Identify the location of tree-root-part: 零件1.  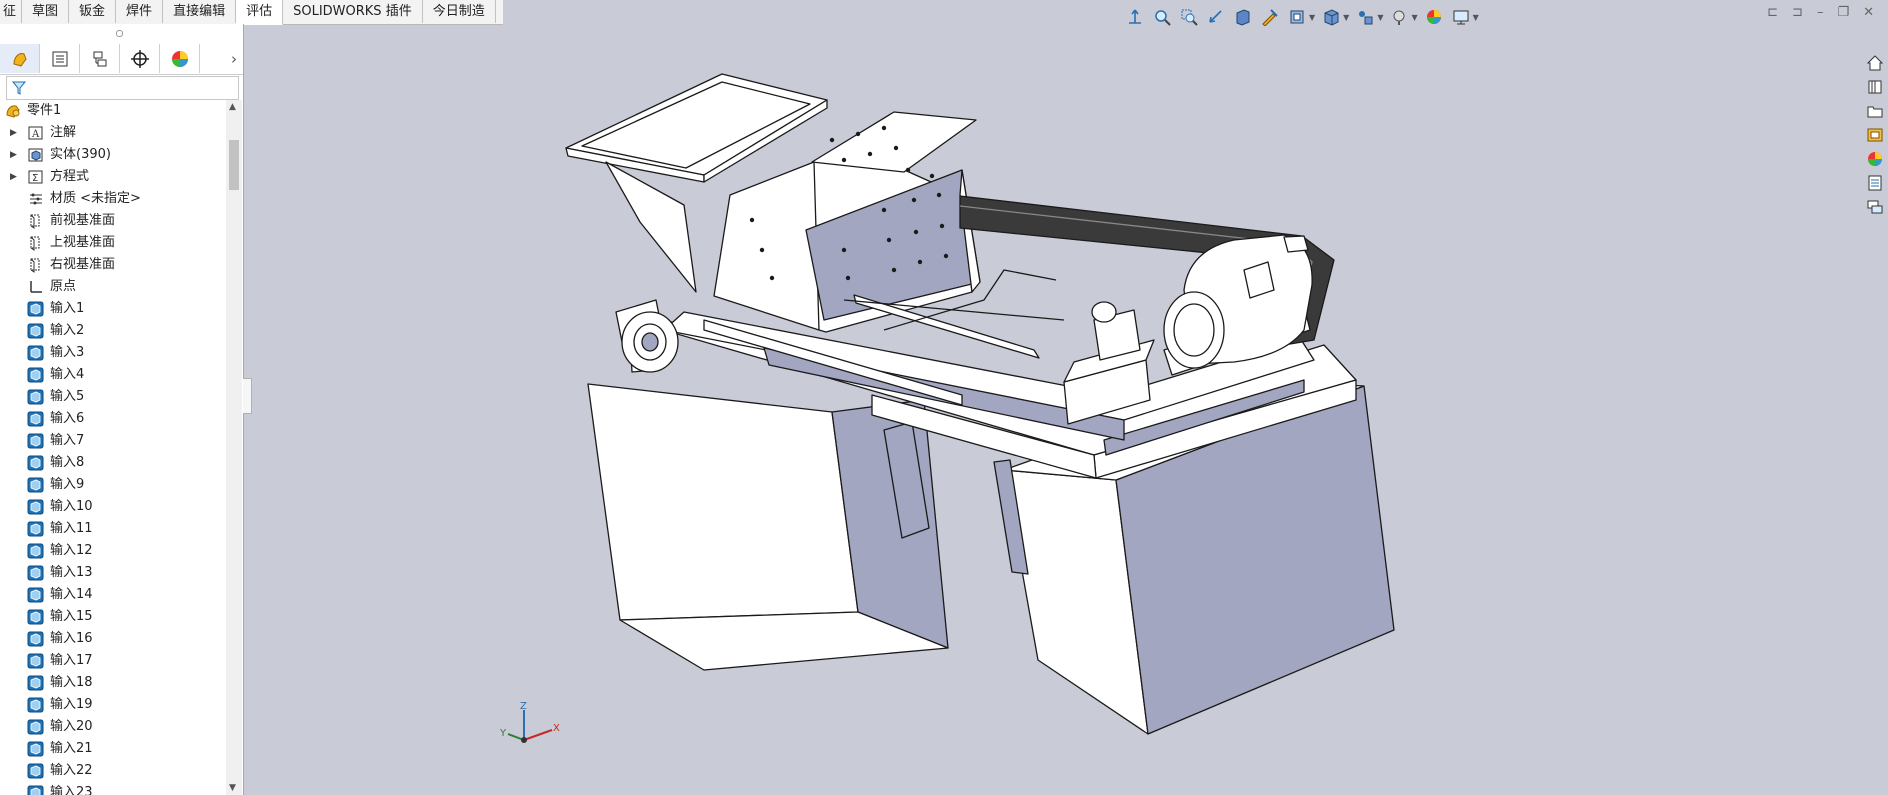
(112, 111).